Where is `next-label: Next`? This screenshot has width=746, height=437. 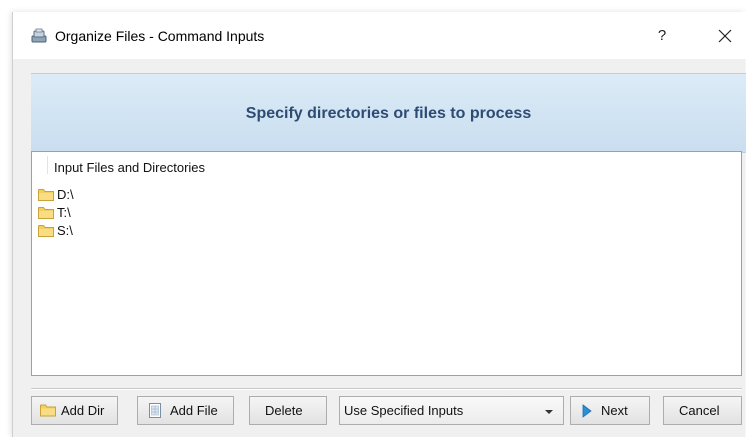
next-label: Next is located at coordinates (614, 410).